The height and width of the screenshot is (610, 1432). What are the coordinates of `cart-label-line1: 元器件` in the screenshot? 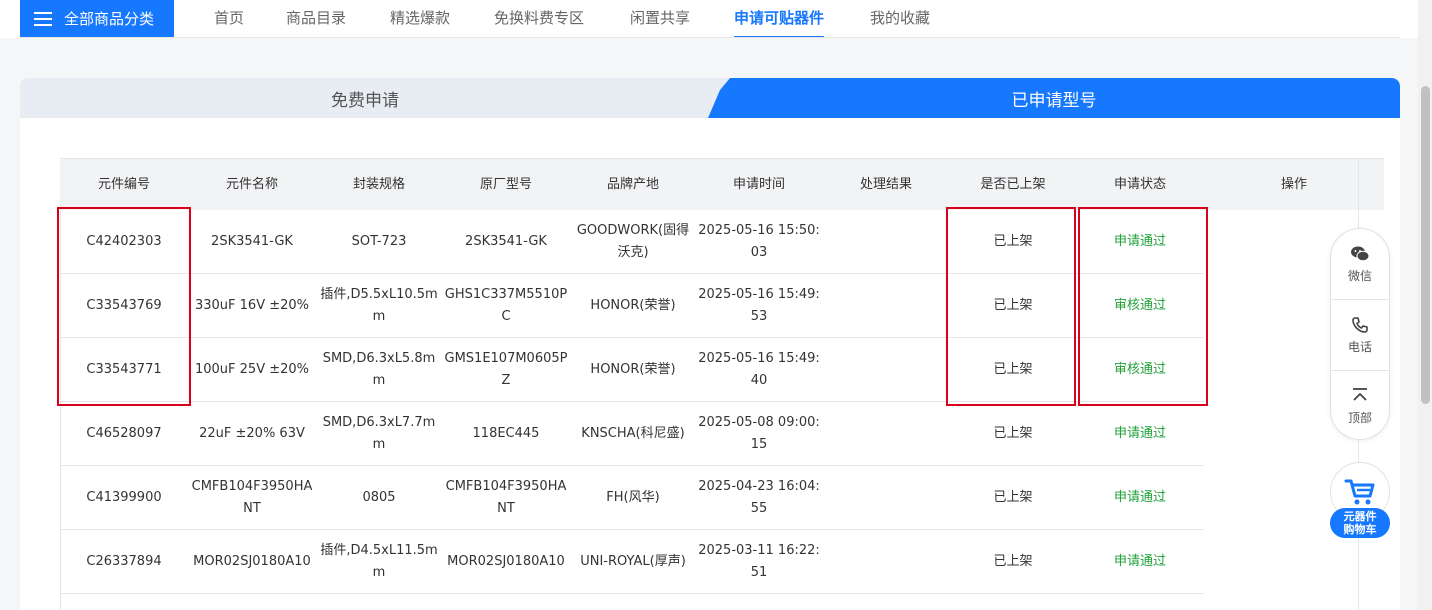 It's located at (1360, 516).